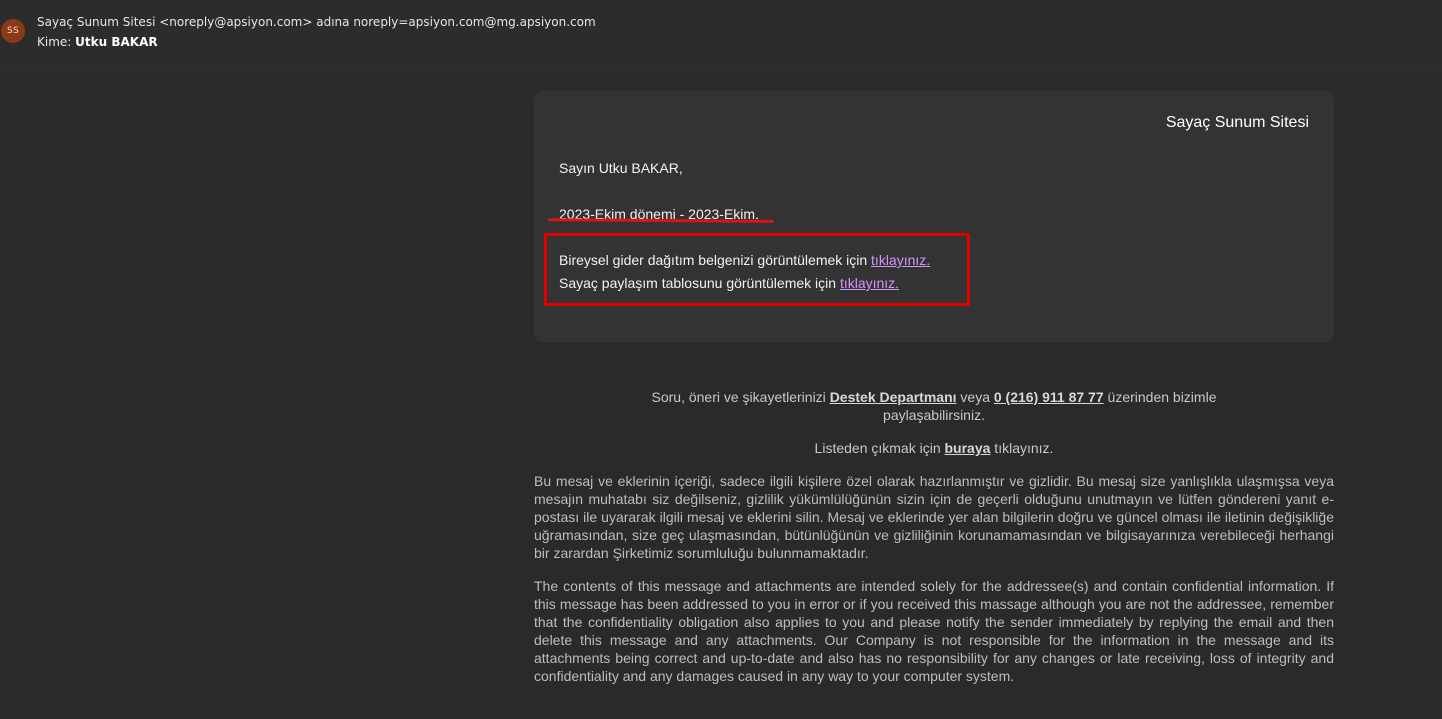 The width and height of the screenshot is (1442, 719). What do you see at coordinates (1049, 397) in the screenshot?
I see `support-phone-link: 0 (216) 911 87 77` at bounding box center [1049, 397].